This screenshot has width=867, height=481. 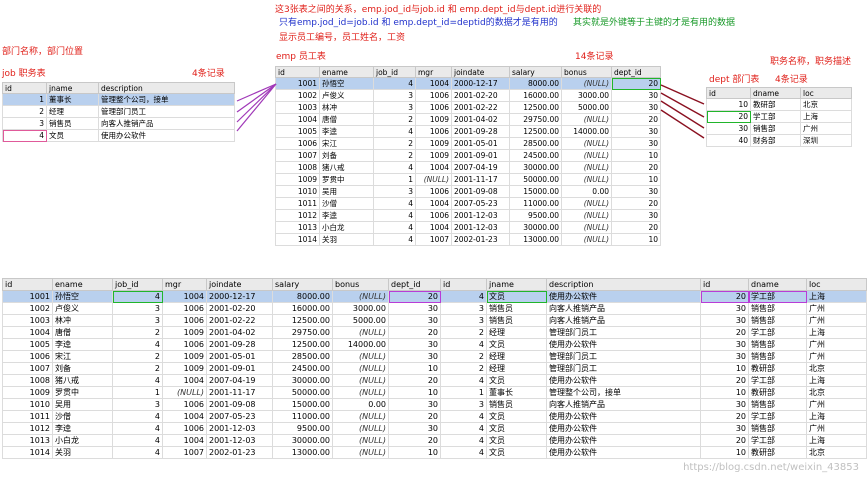 What do you see at coordinates (836, 296) in the screenshot?
I see `table-cell: 上海` at bounding box center [836, 296].